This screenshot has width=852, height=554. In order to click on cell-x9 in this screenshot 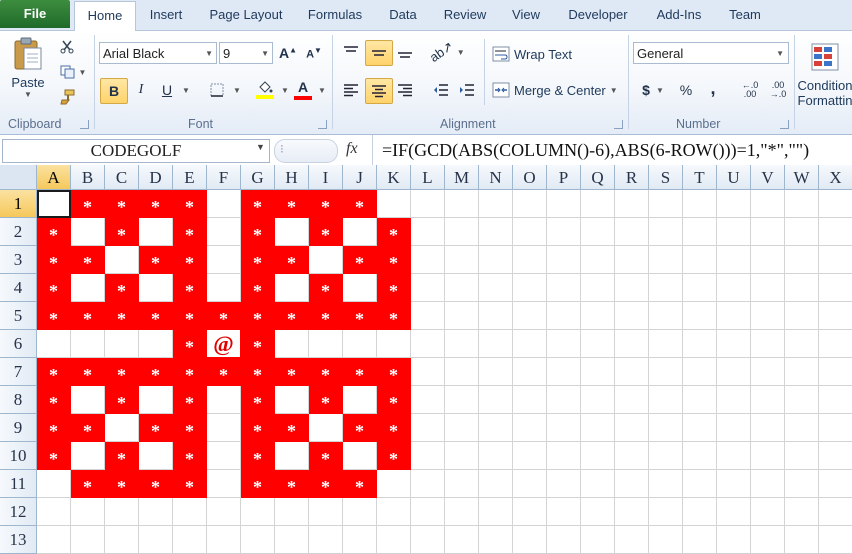, I will do `click(835, 428)`.